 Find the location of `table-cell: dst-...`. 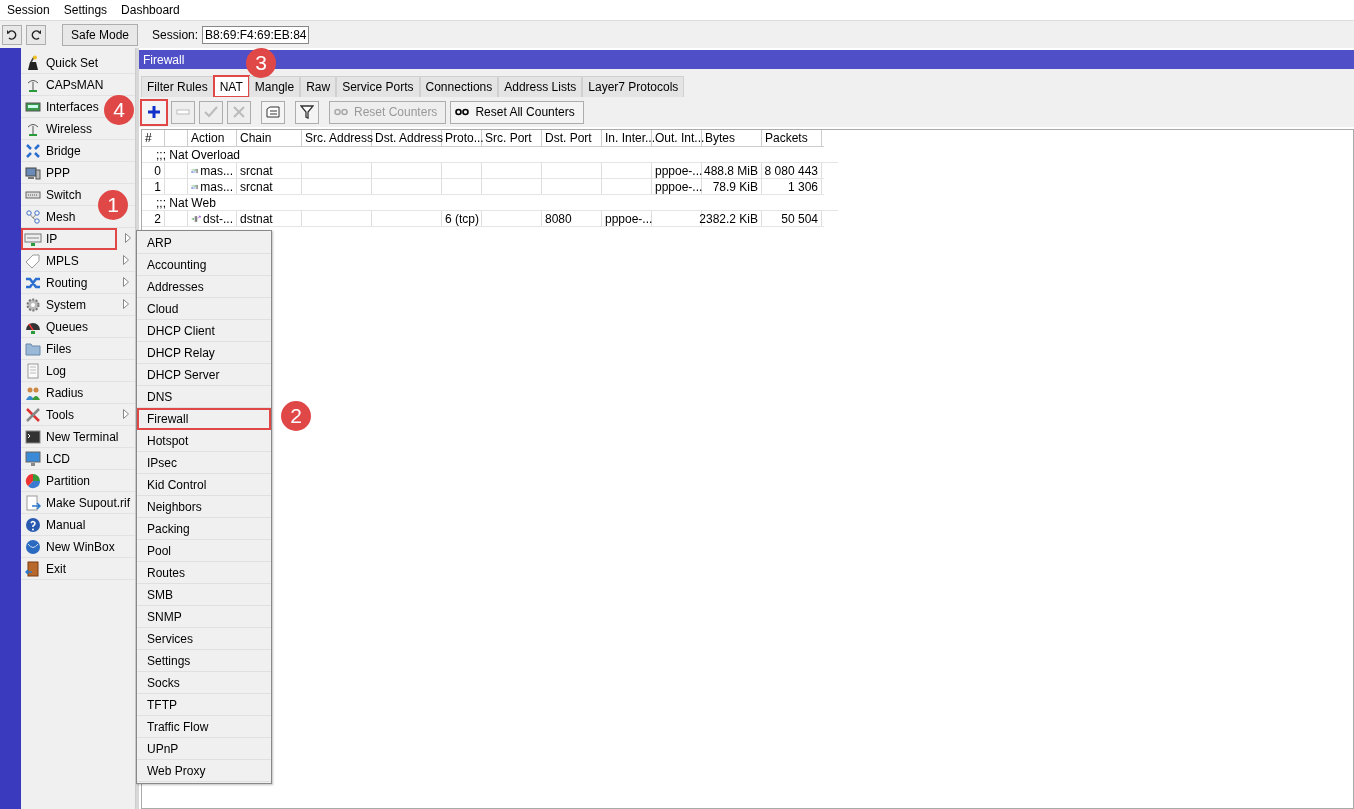

table-cell: dst-... is located at coordinates (218, 218).